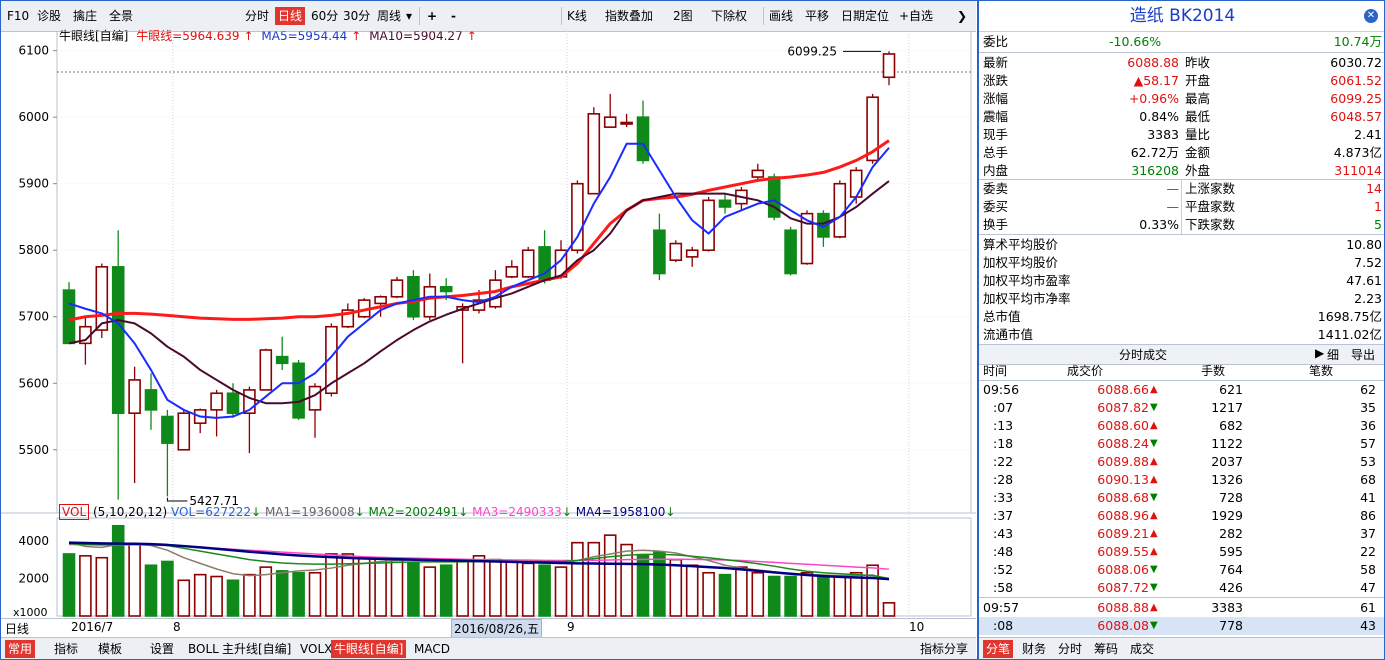  Describe the element at coordinates (996, 116) in the screenshot. I see `quote-label: 震幅` at that location.